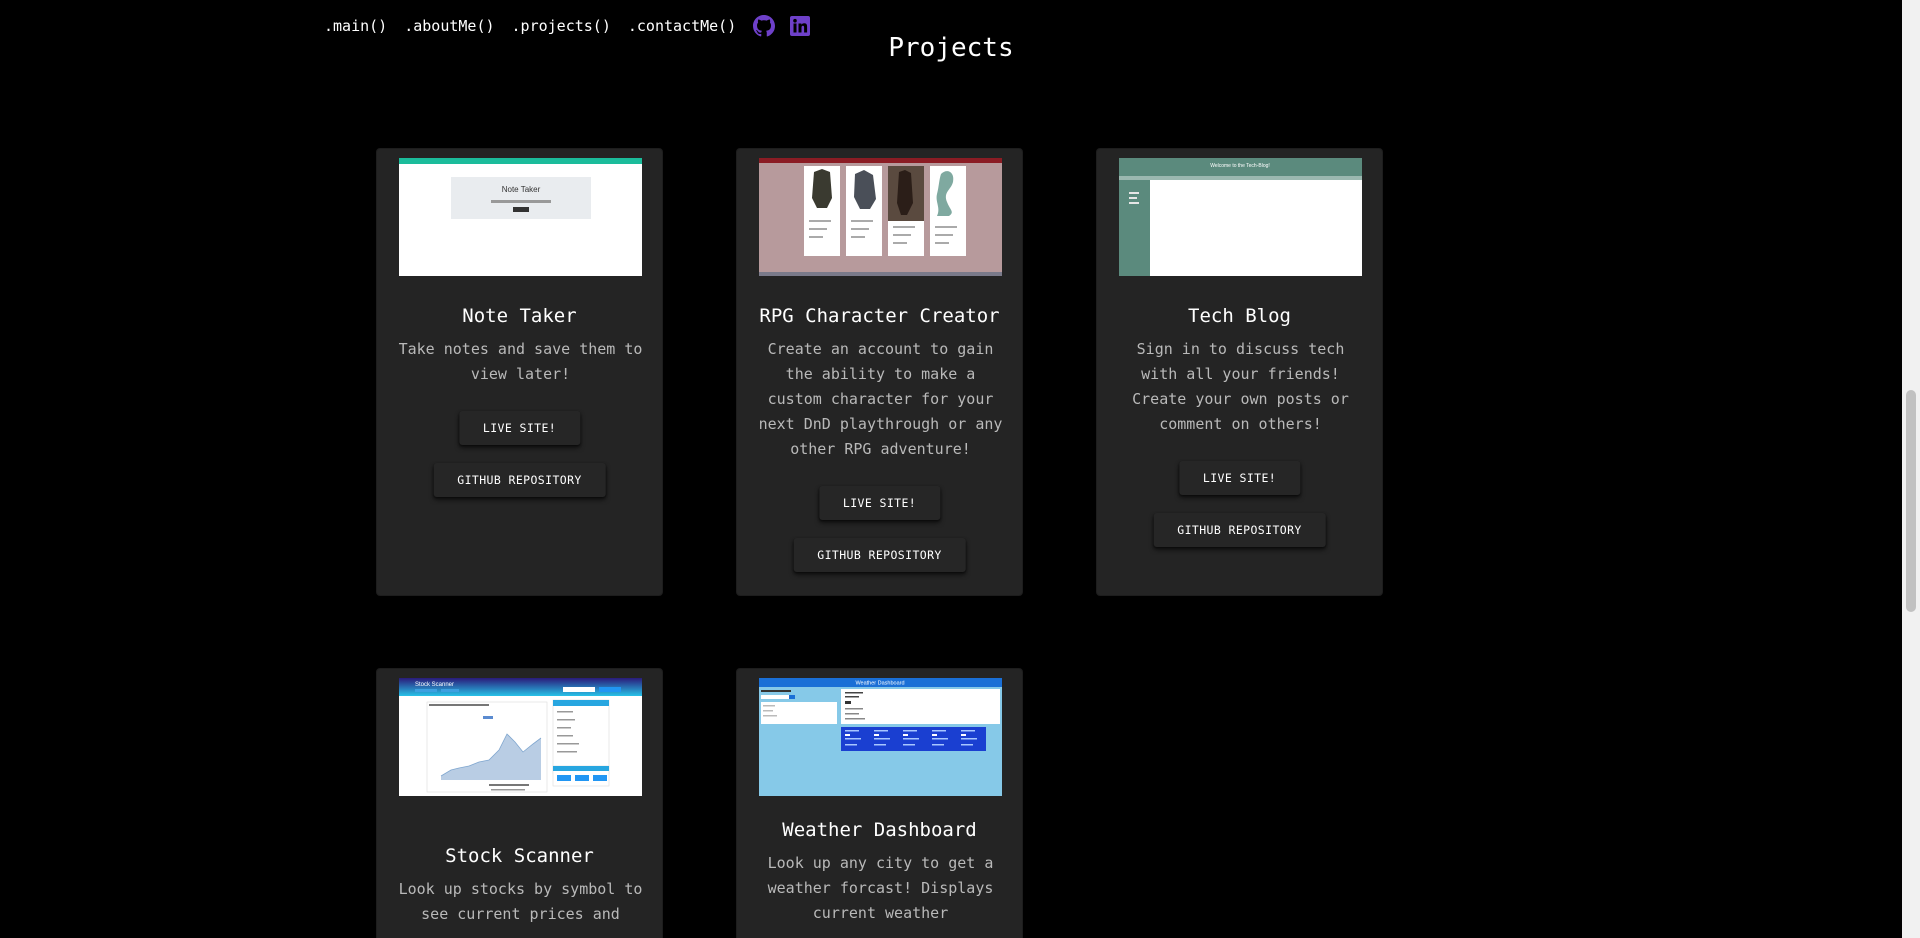 Image resolution: width=1920 pixels, height=938 pixels. Describe the element at coordinates (355, 26) in the screenshot. I see `nav-link-main: .main()` at that location.